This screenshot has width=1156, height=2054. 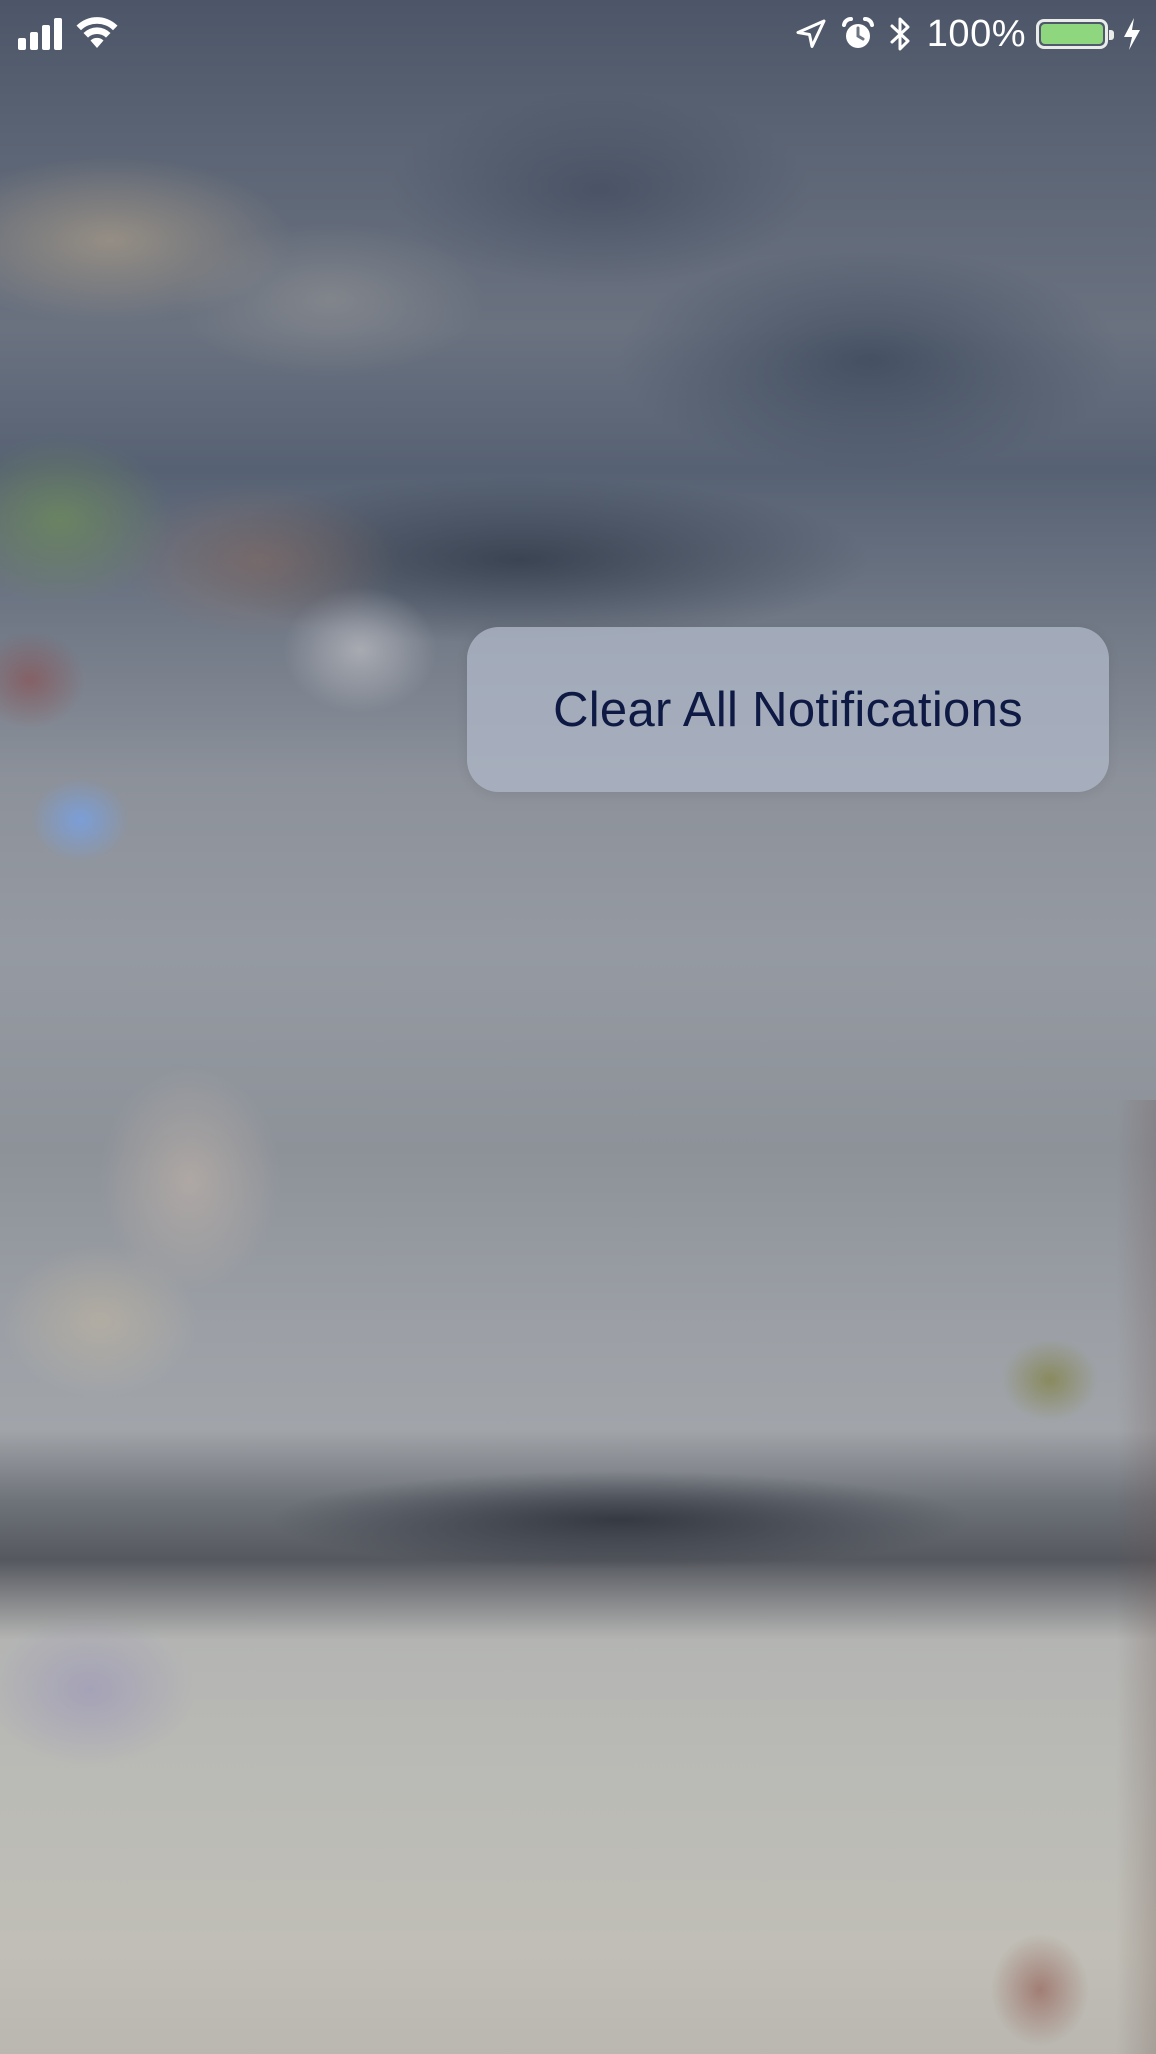 I want to click on clear-all-notifications-button: Clear All Notifications, so click(x=788, y=709).